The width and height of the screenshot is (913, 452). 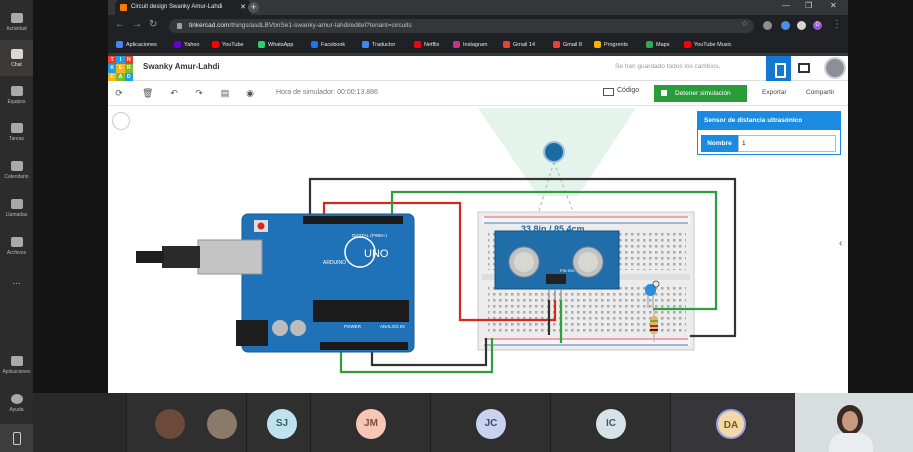 What do you see at coordinates (16, 53) in the screenshot?
I see `chat-icon` at bounding box center [16, 53].